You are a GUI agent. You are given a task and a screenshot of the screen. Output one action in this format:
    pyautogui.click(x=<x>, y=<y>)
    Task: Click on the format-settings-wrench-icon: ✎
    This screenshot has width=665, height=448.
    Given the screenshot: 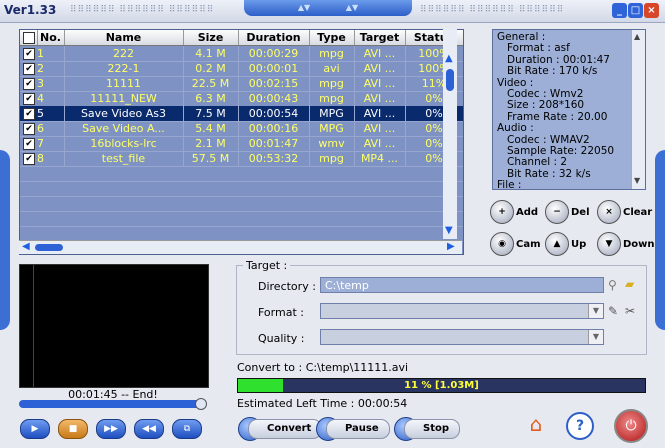 What is the action you would take?
    pyautogui.click(x=613, y=311)
    